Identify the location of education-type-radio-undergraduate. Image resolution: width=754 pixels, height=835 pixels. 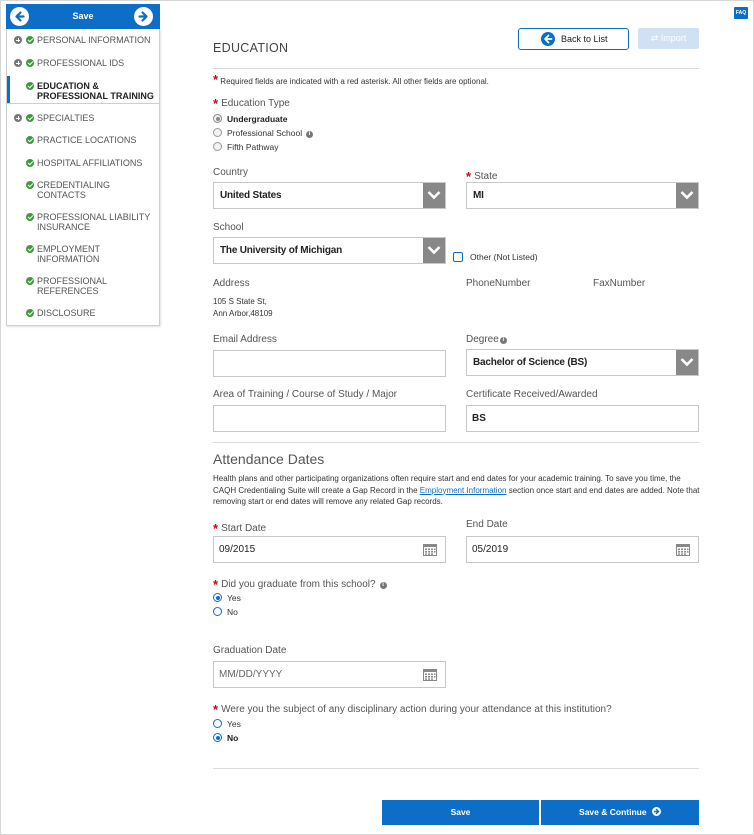
(217, 118).